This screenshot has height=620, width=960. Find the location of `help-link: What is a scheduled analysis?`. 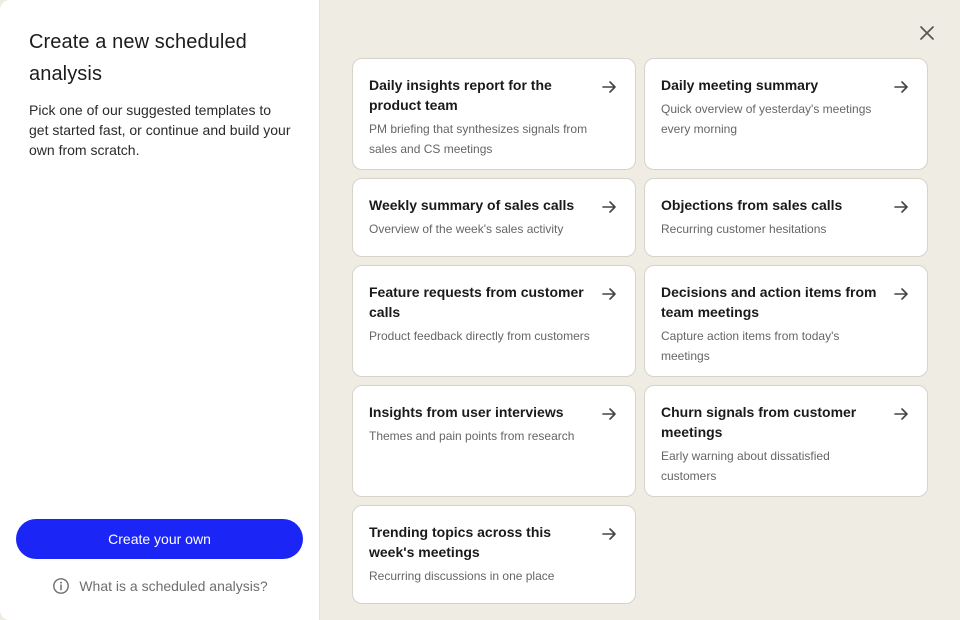

help-link: What is a scheduled analysis? is located at coordinates (160, 586).